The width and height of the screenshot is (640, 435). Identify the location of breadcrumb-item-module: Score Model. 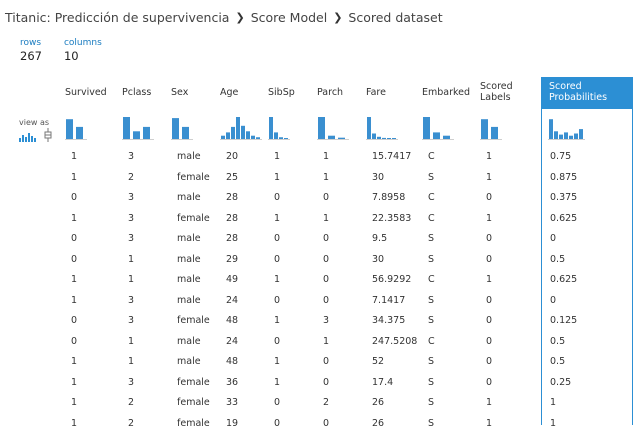
(289, 17).